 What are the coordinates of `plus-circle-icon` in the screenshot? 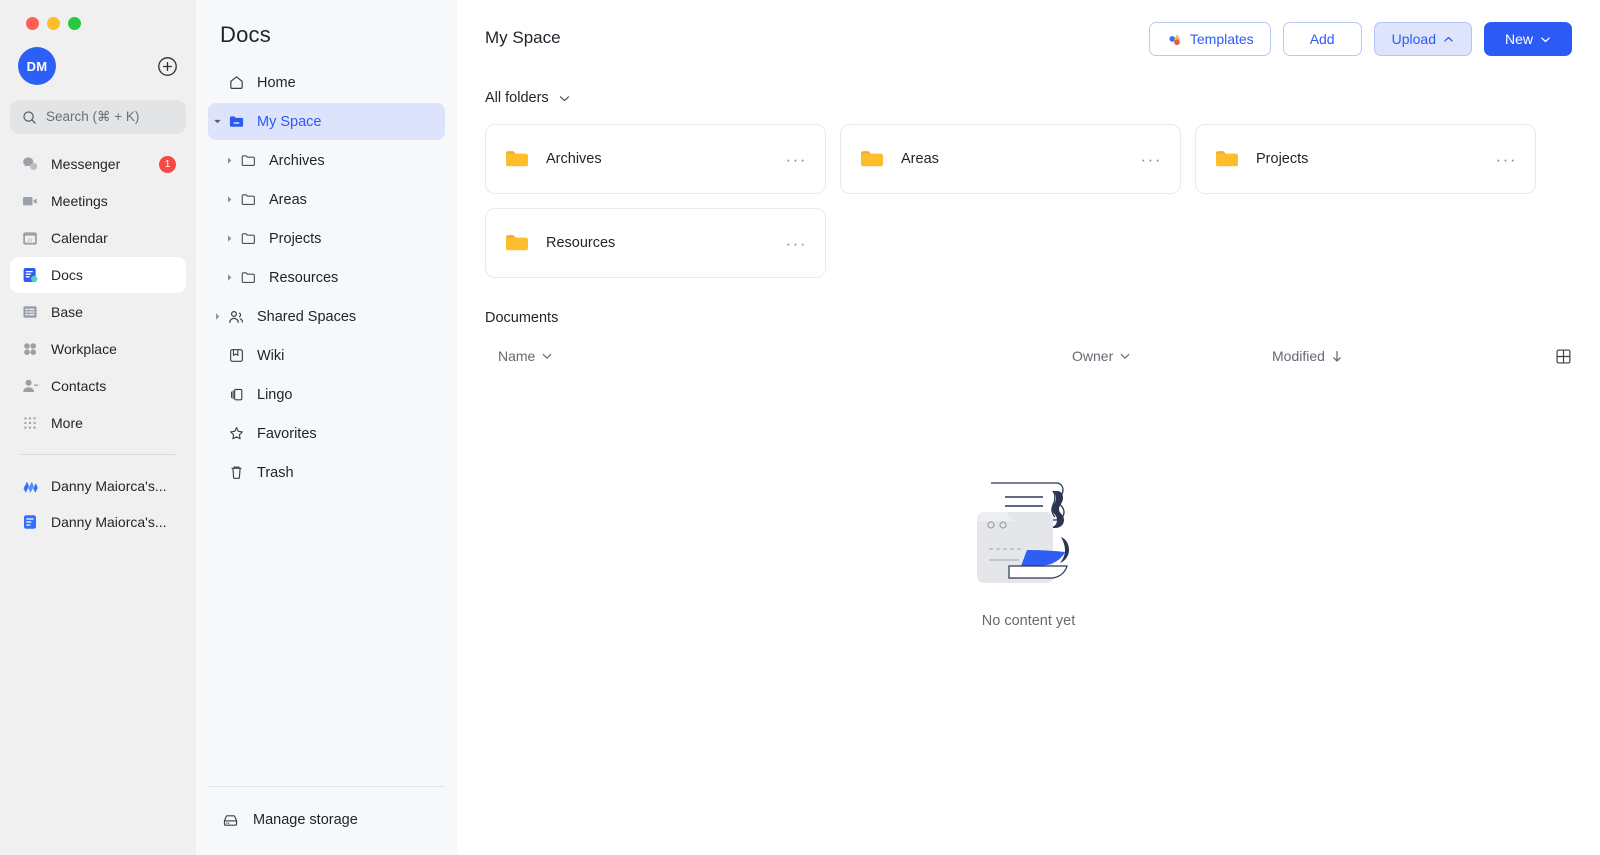 It's located at (167, 66).